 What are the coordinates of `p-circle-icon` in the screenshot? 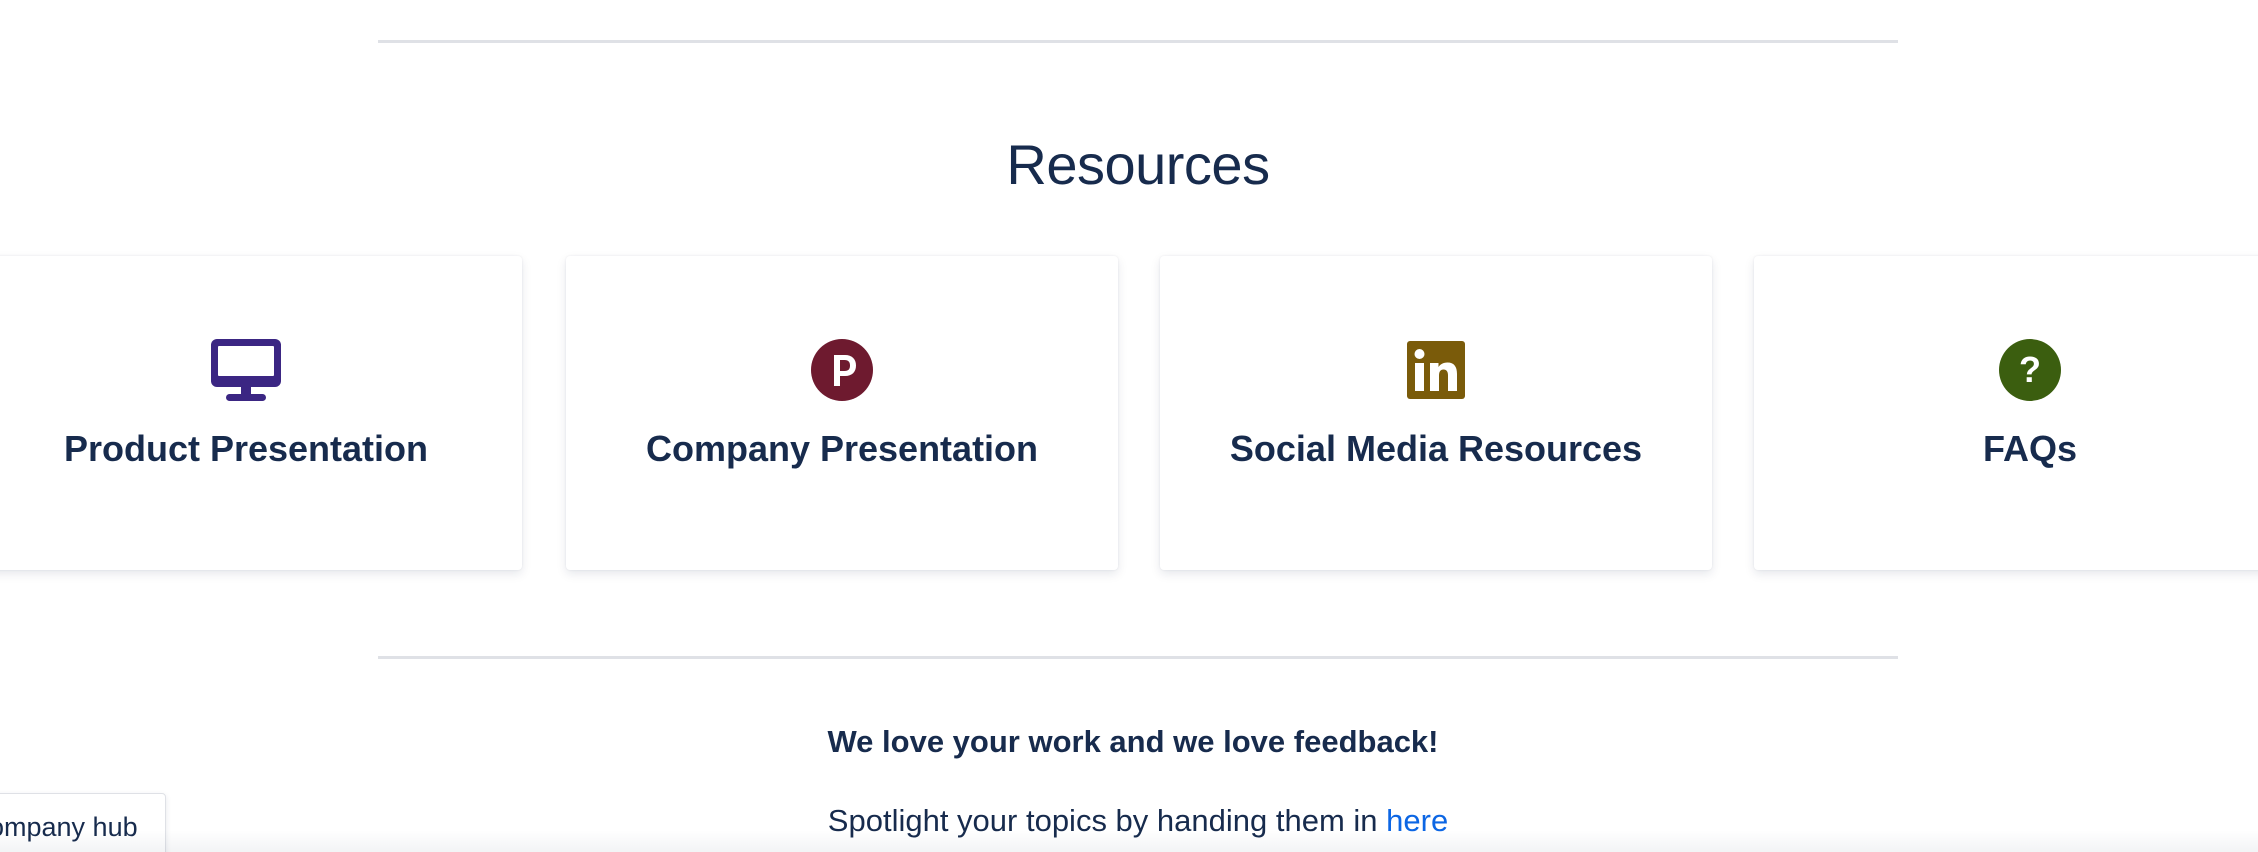 It's located at (842, 370).